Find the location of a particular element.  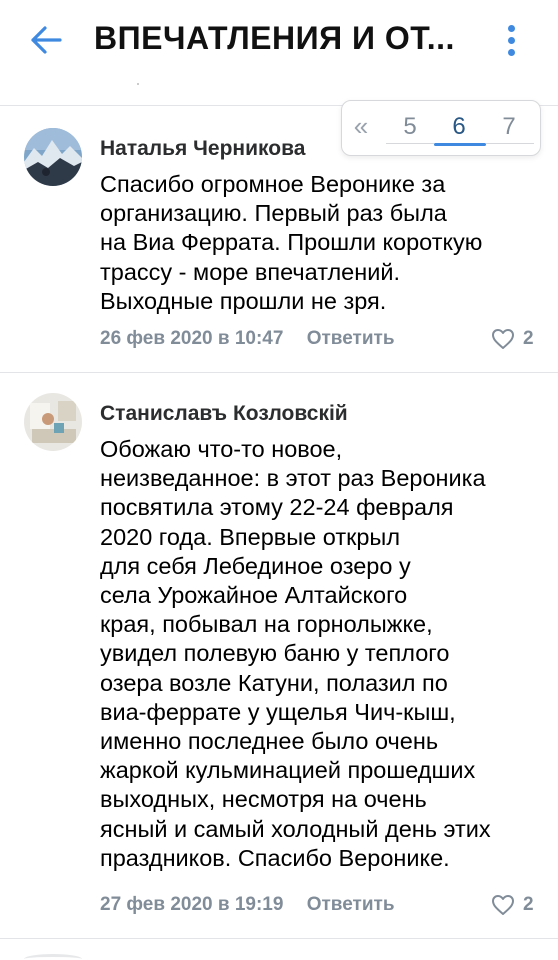

comment-date: 26 фев 2020 в 10:47 is located at coordinates (192, 338).